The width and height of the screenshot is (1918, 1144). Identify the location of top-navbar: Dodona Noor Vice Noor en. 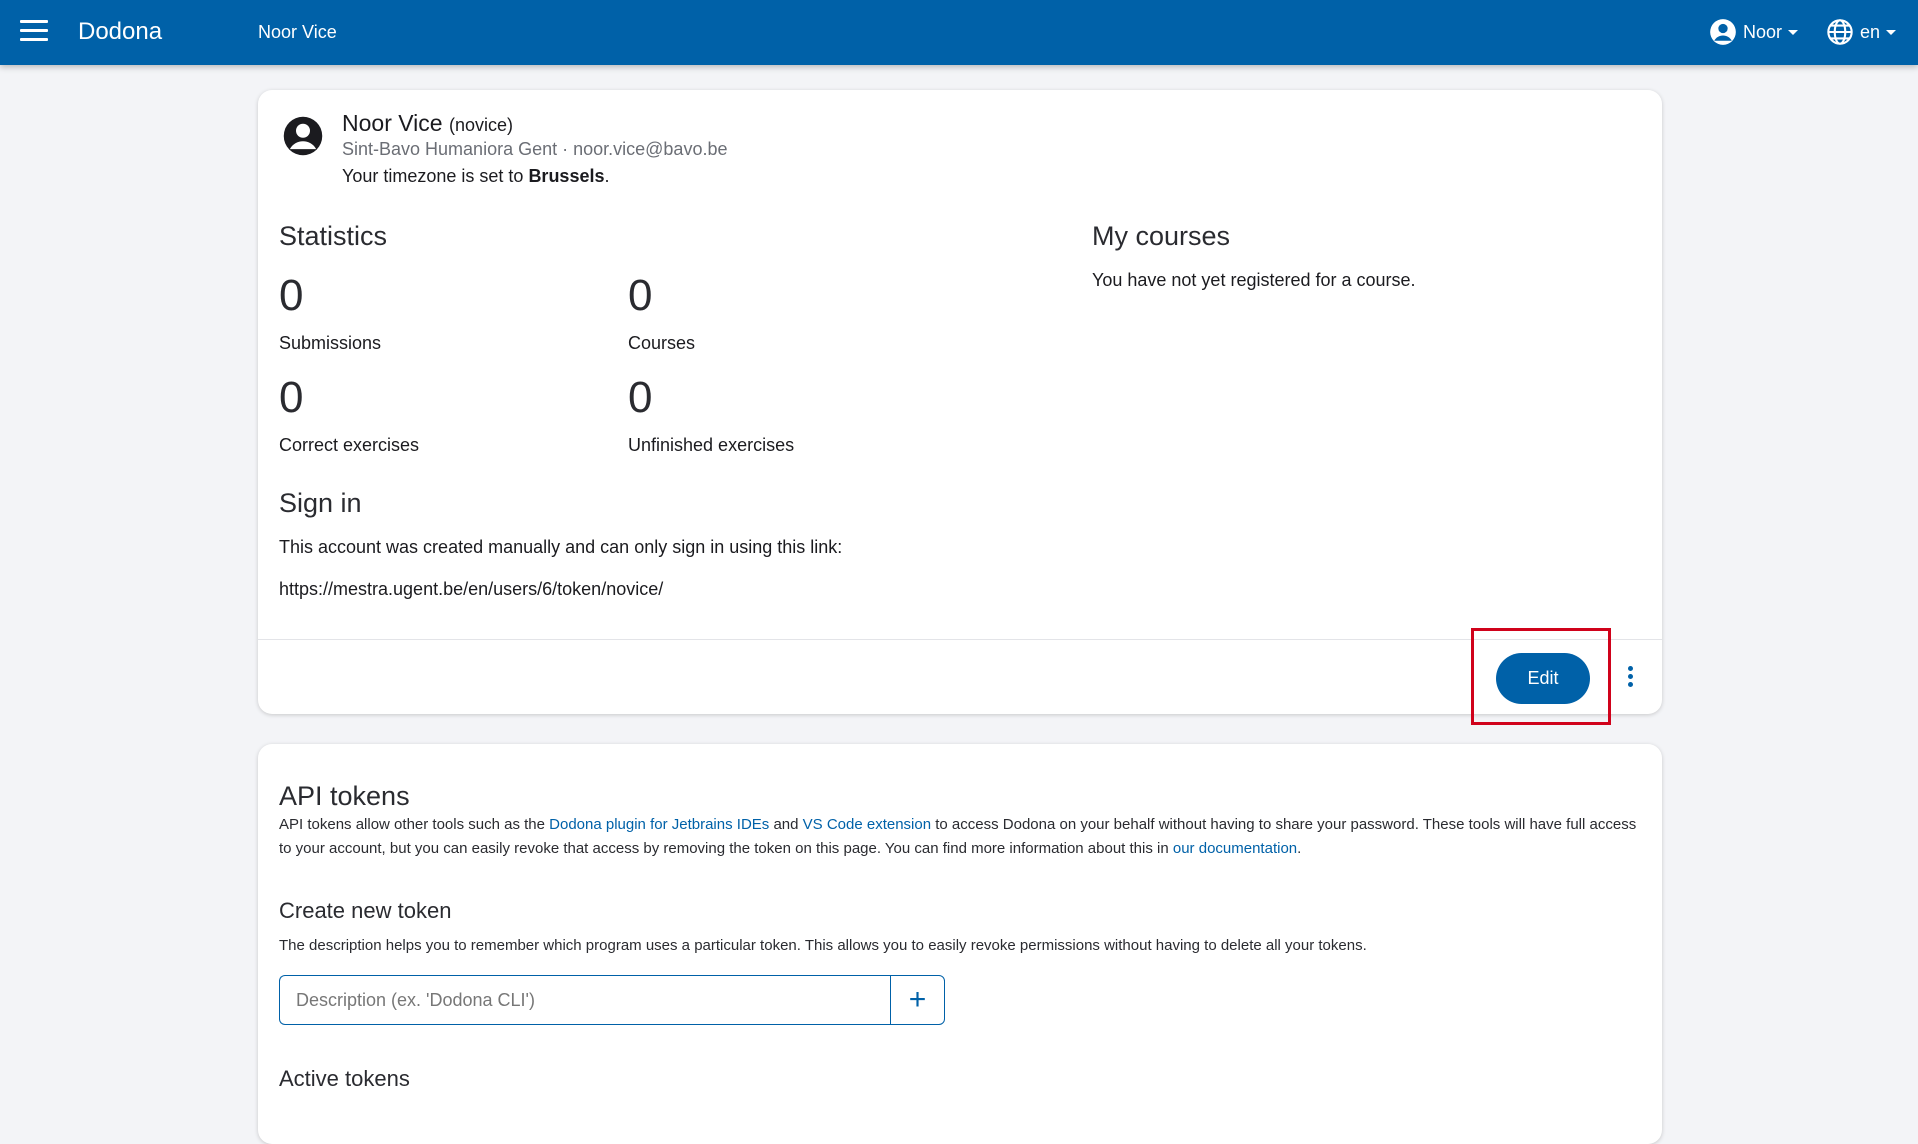
(959, 32).